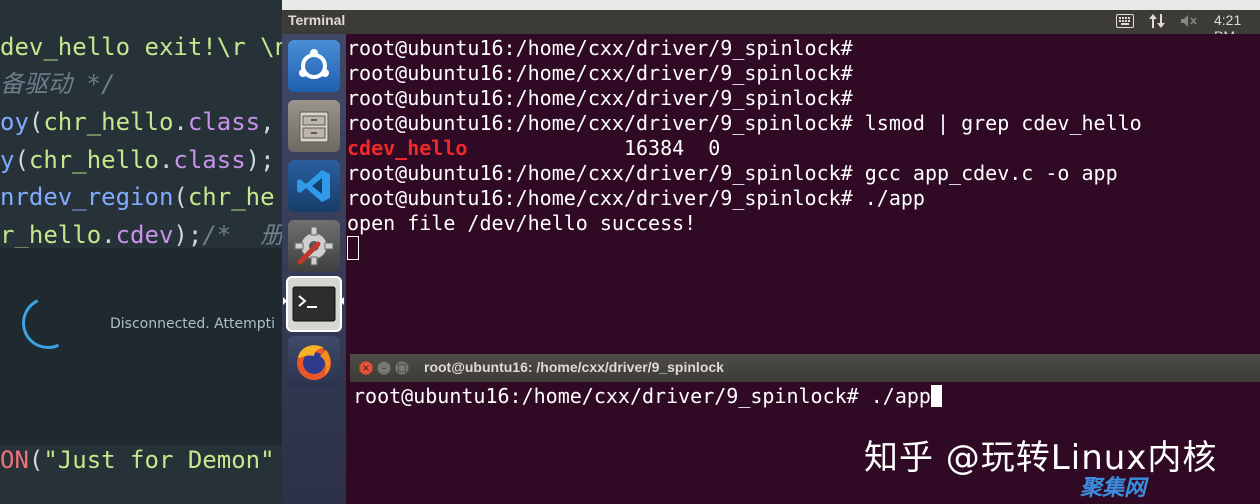 This screenshot has height=504, width=1260. What do you see at coordinates (51, 235) in the screenshot?
I see `code-token: r_hello` at bounding box center [51, 235].